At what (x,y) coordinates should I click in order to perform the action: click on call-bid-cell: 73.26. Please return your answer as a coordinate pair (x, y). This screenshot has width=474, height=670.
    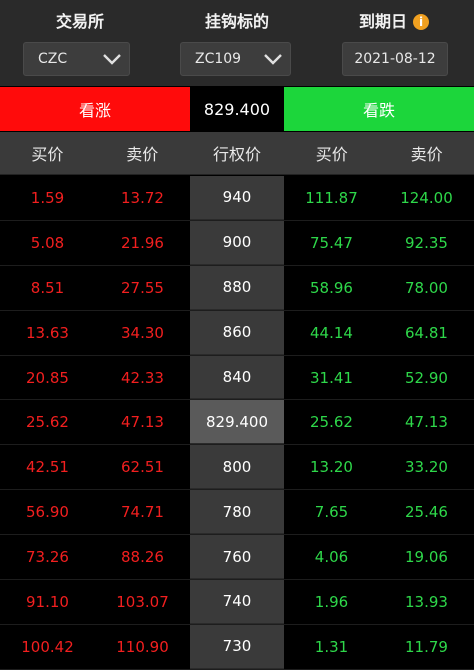
    Looking at the image, I should click on (47, 557).